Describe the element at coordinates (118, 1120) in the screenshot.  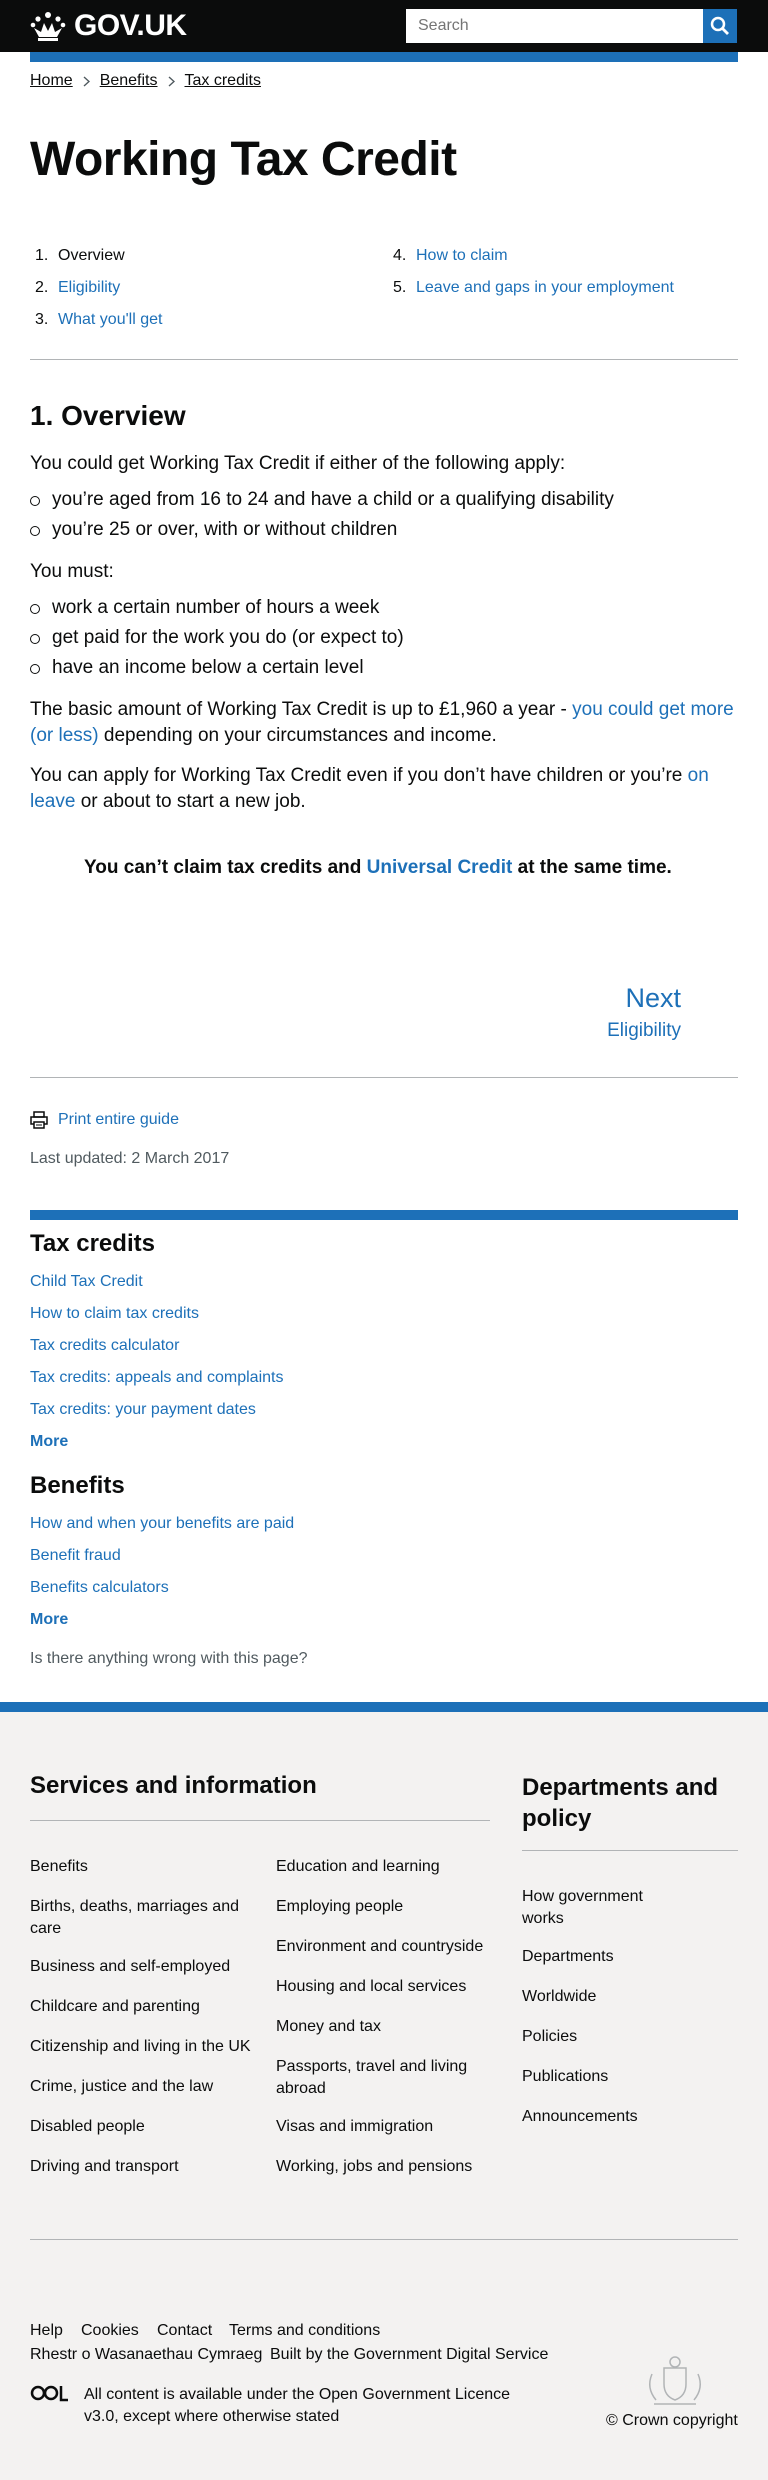
I see `print-guide-link: Print entire guide` at that location.